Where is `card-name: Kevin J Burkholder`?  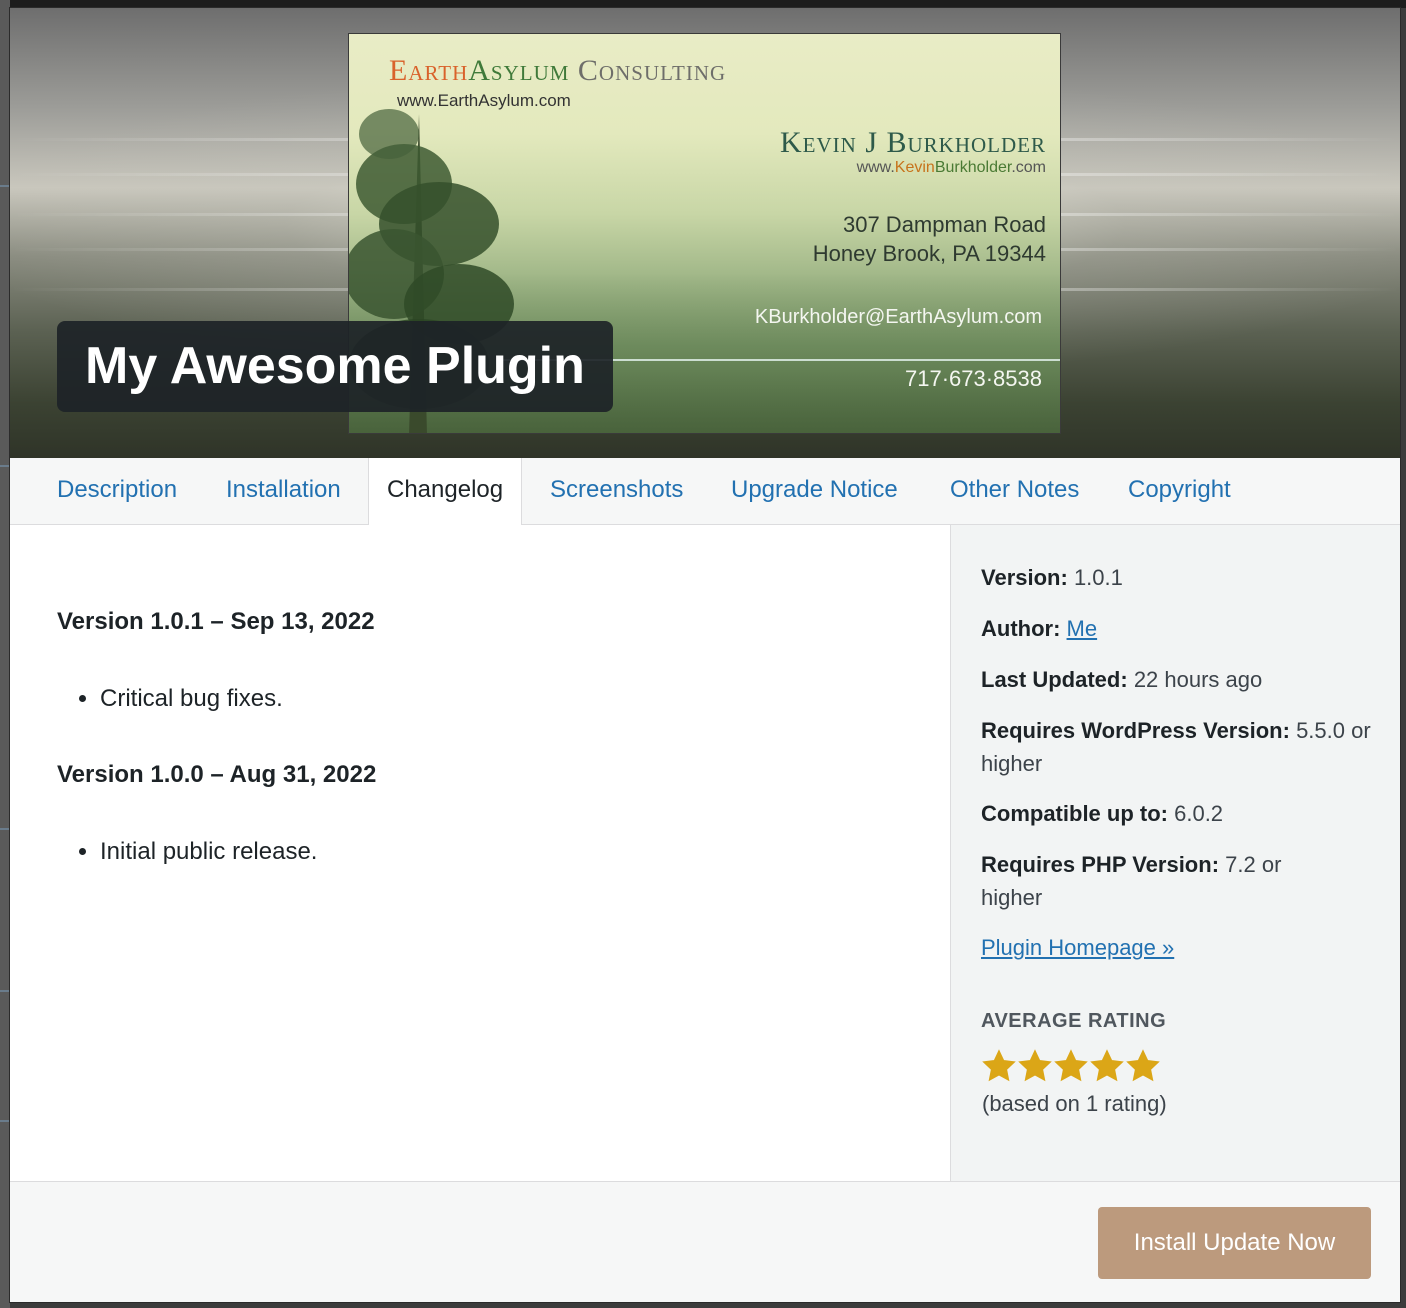 card-name: Kevin J Burkholder is located at coordinates (913, 142).